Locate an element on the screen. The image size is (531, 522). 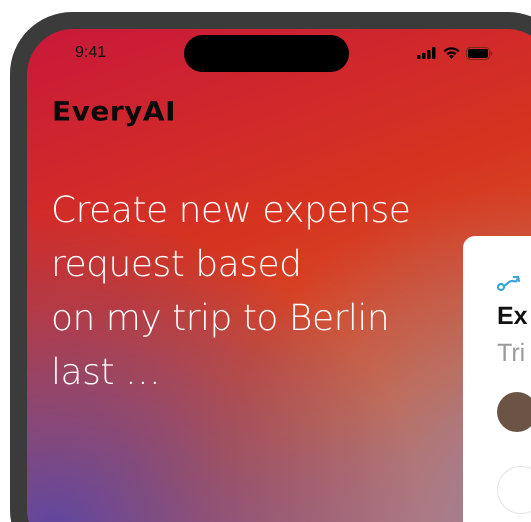
card-subtitle: Tri is located at coordinates (511, 353).